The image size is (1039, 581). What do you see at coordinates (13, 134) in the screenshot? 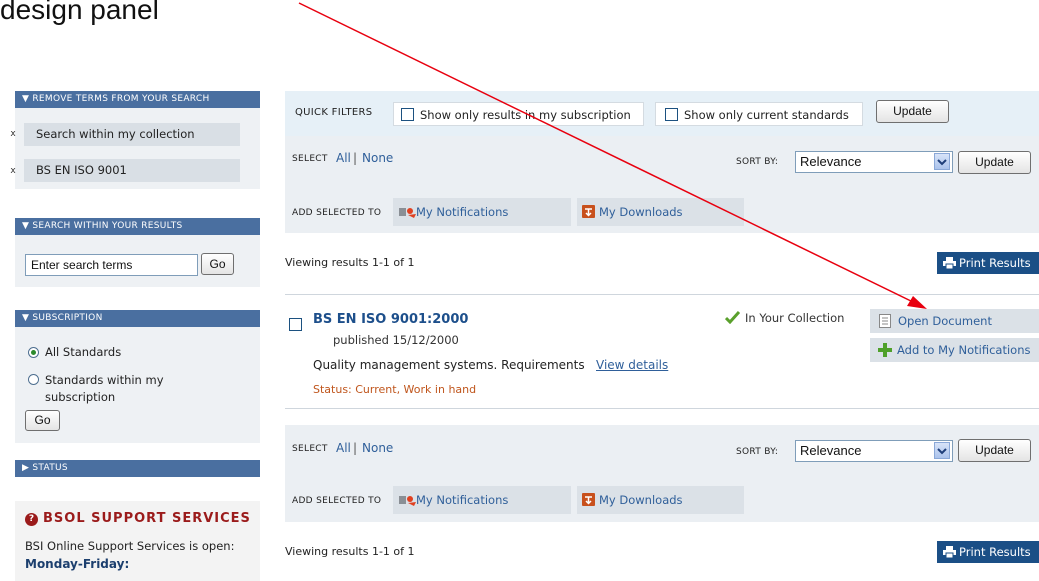
I see `remove-term-1-button: x` at bounding box center [13, 134].